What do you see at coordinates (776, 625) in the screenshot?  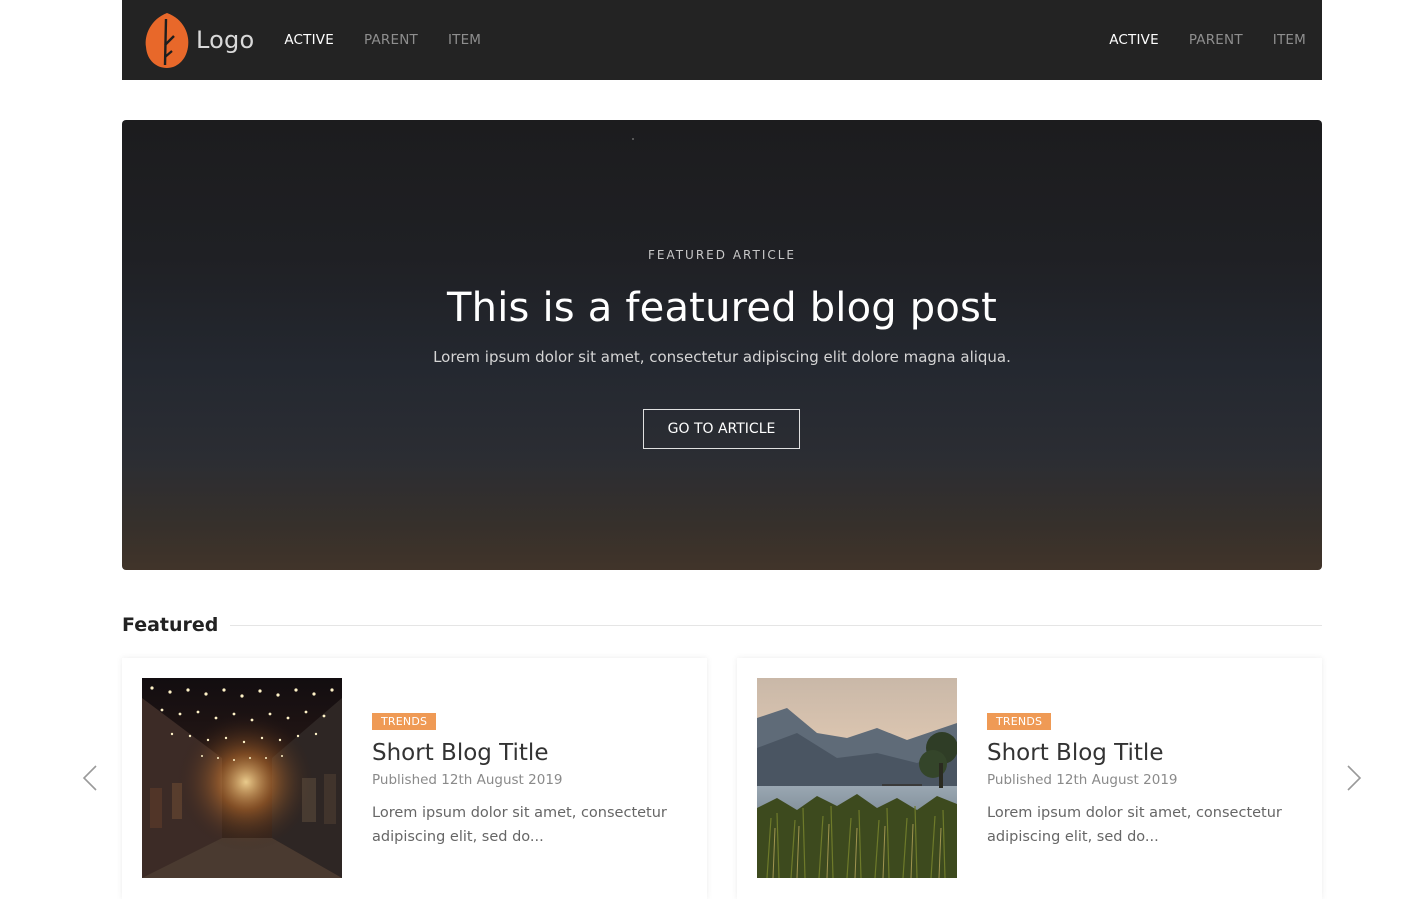 I see `section-divider` at bounding box center [776, 625].